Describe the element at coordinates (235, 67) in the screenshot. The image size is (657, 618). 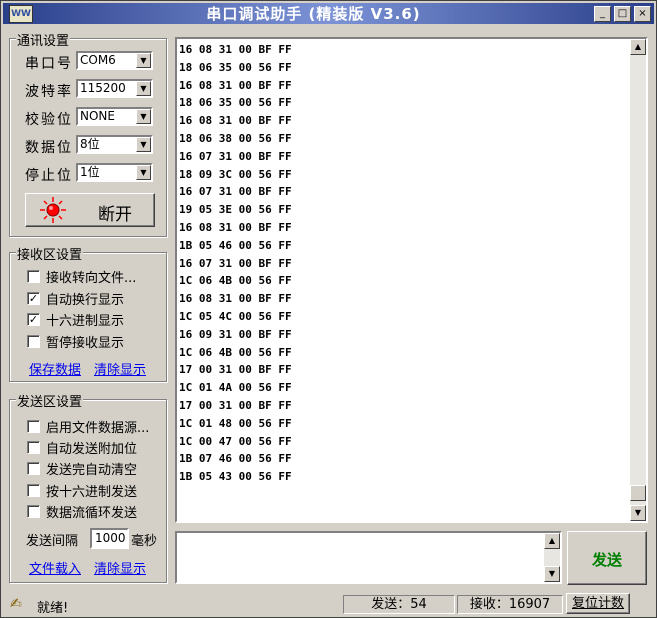
I see `receive-line: 18 06 35 00 56 FF` at that location.